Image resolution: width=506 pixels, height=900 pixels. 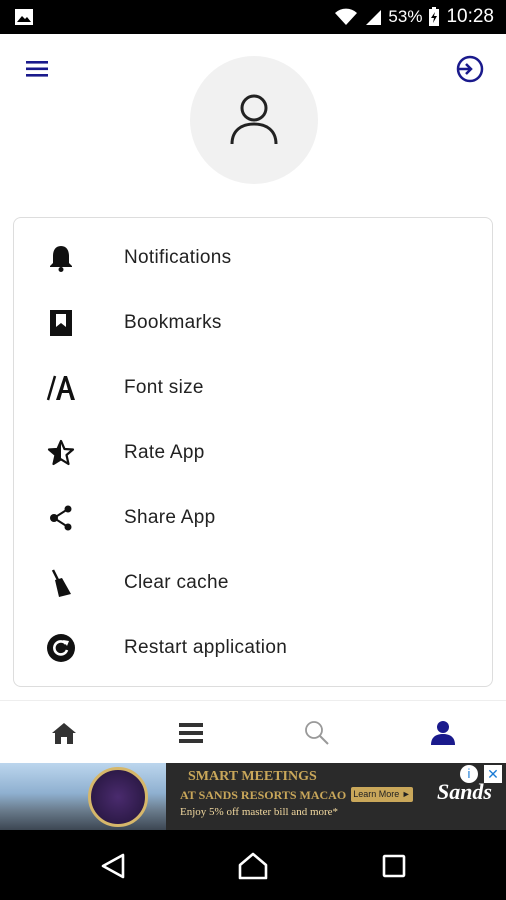 I want to click on star-half-icon, so click(x=61, y=453).